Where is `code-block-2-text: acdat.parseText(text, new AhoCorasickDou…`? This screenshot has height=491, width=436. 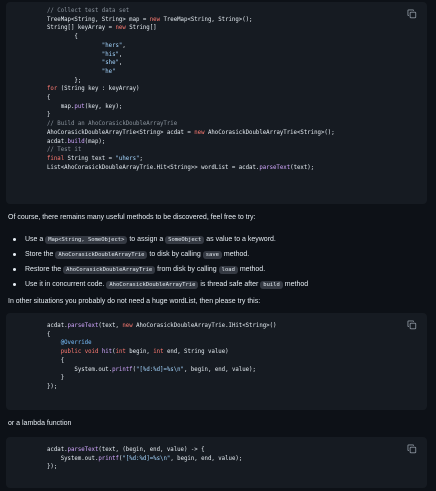 code-block-2-text: acdat.parseText(text, new AhoCorasickDou… is located at coordinates (161, 357).